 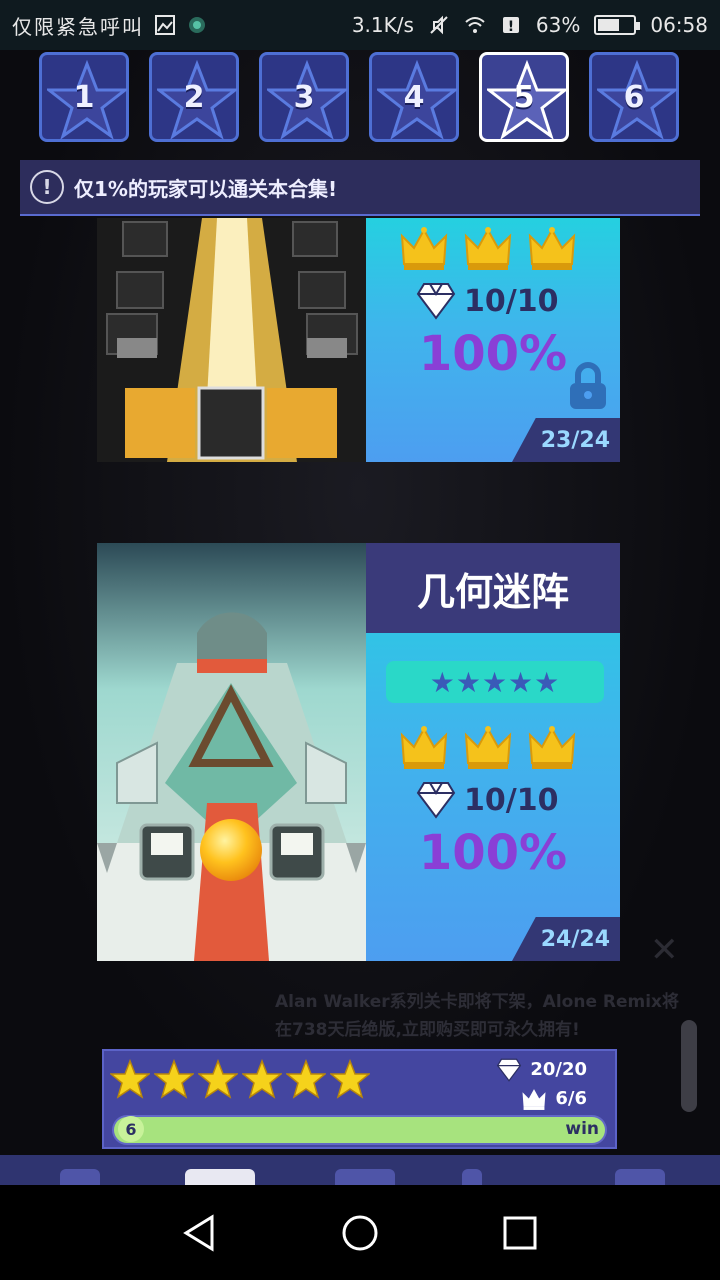 I want to click on level-count-tag: 24/24, so click(x=566, y=939).